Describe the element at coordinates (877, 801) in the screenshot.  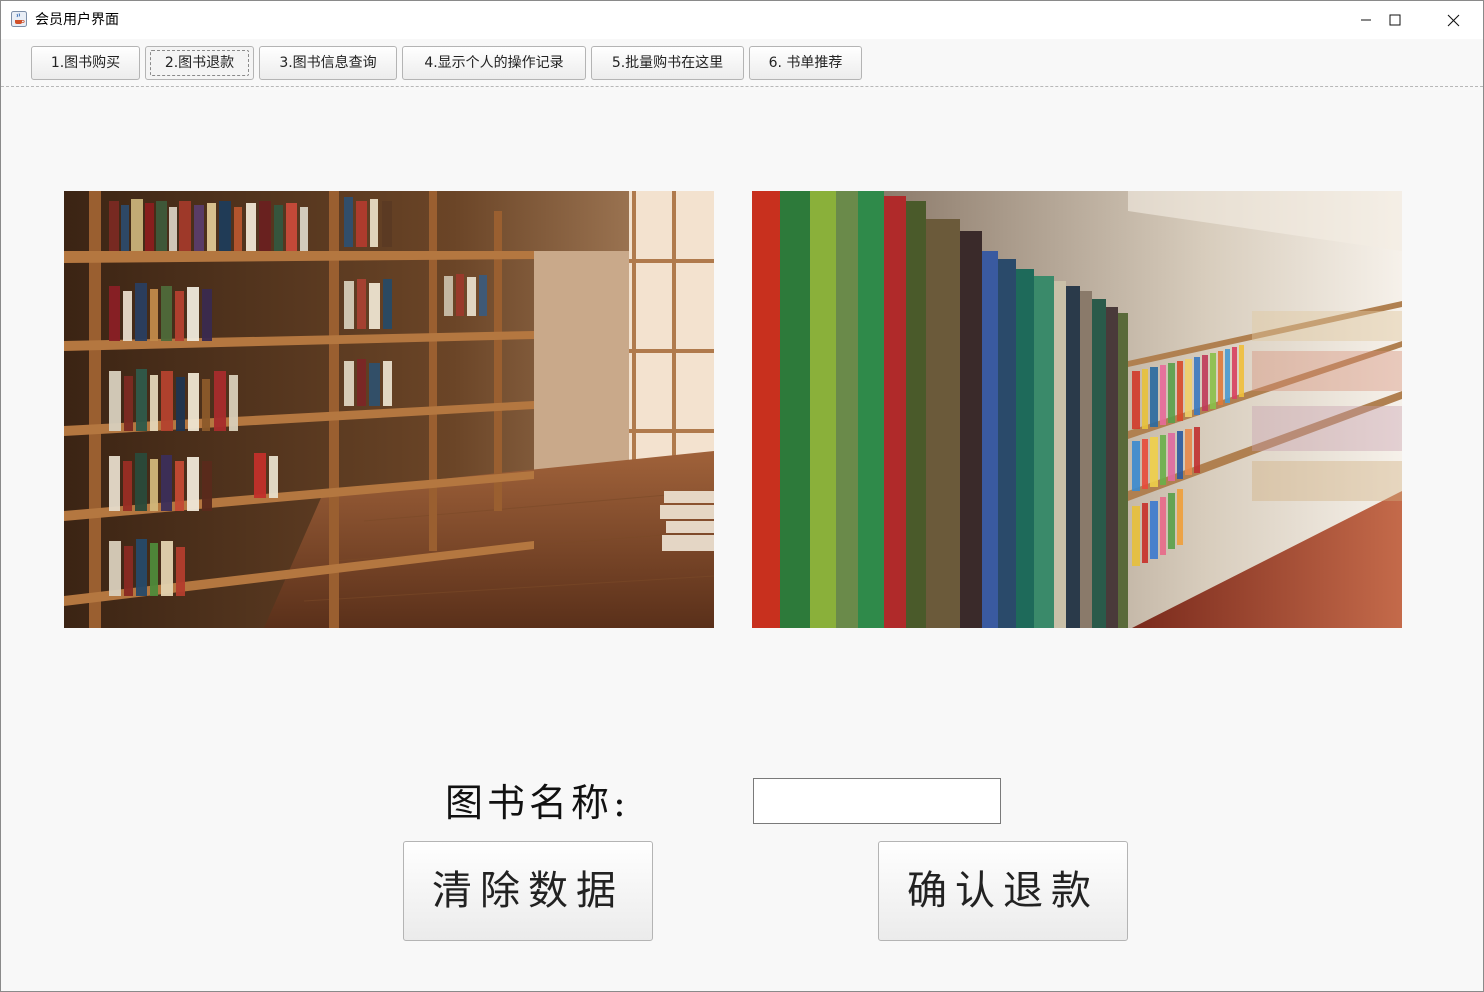
I see `book-name-input` at that location.